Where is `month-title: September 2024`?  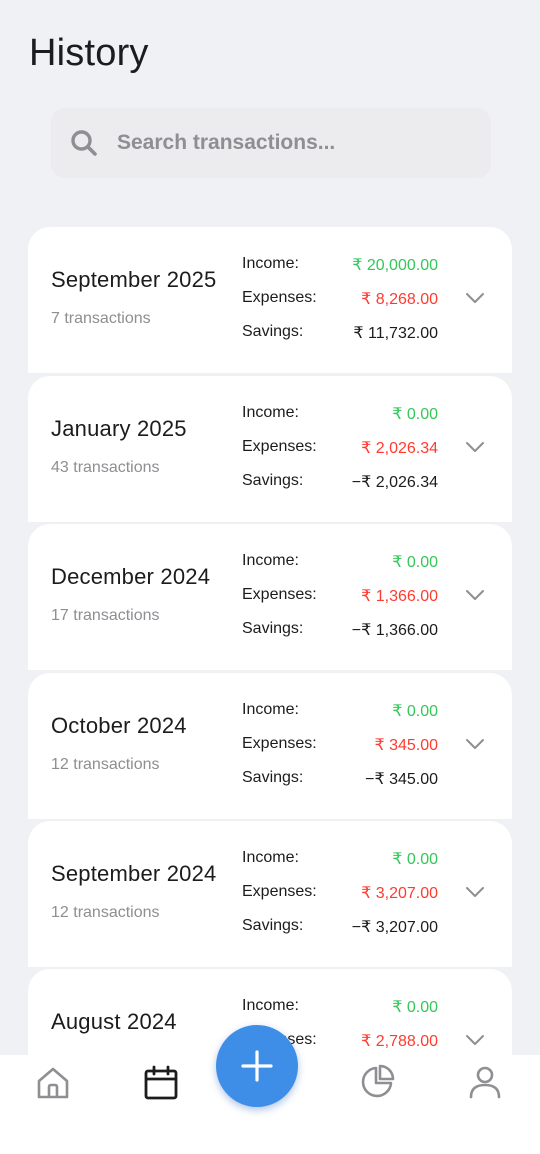
month-title: September 2024 is located at coordinates (134, 873).